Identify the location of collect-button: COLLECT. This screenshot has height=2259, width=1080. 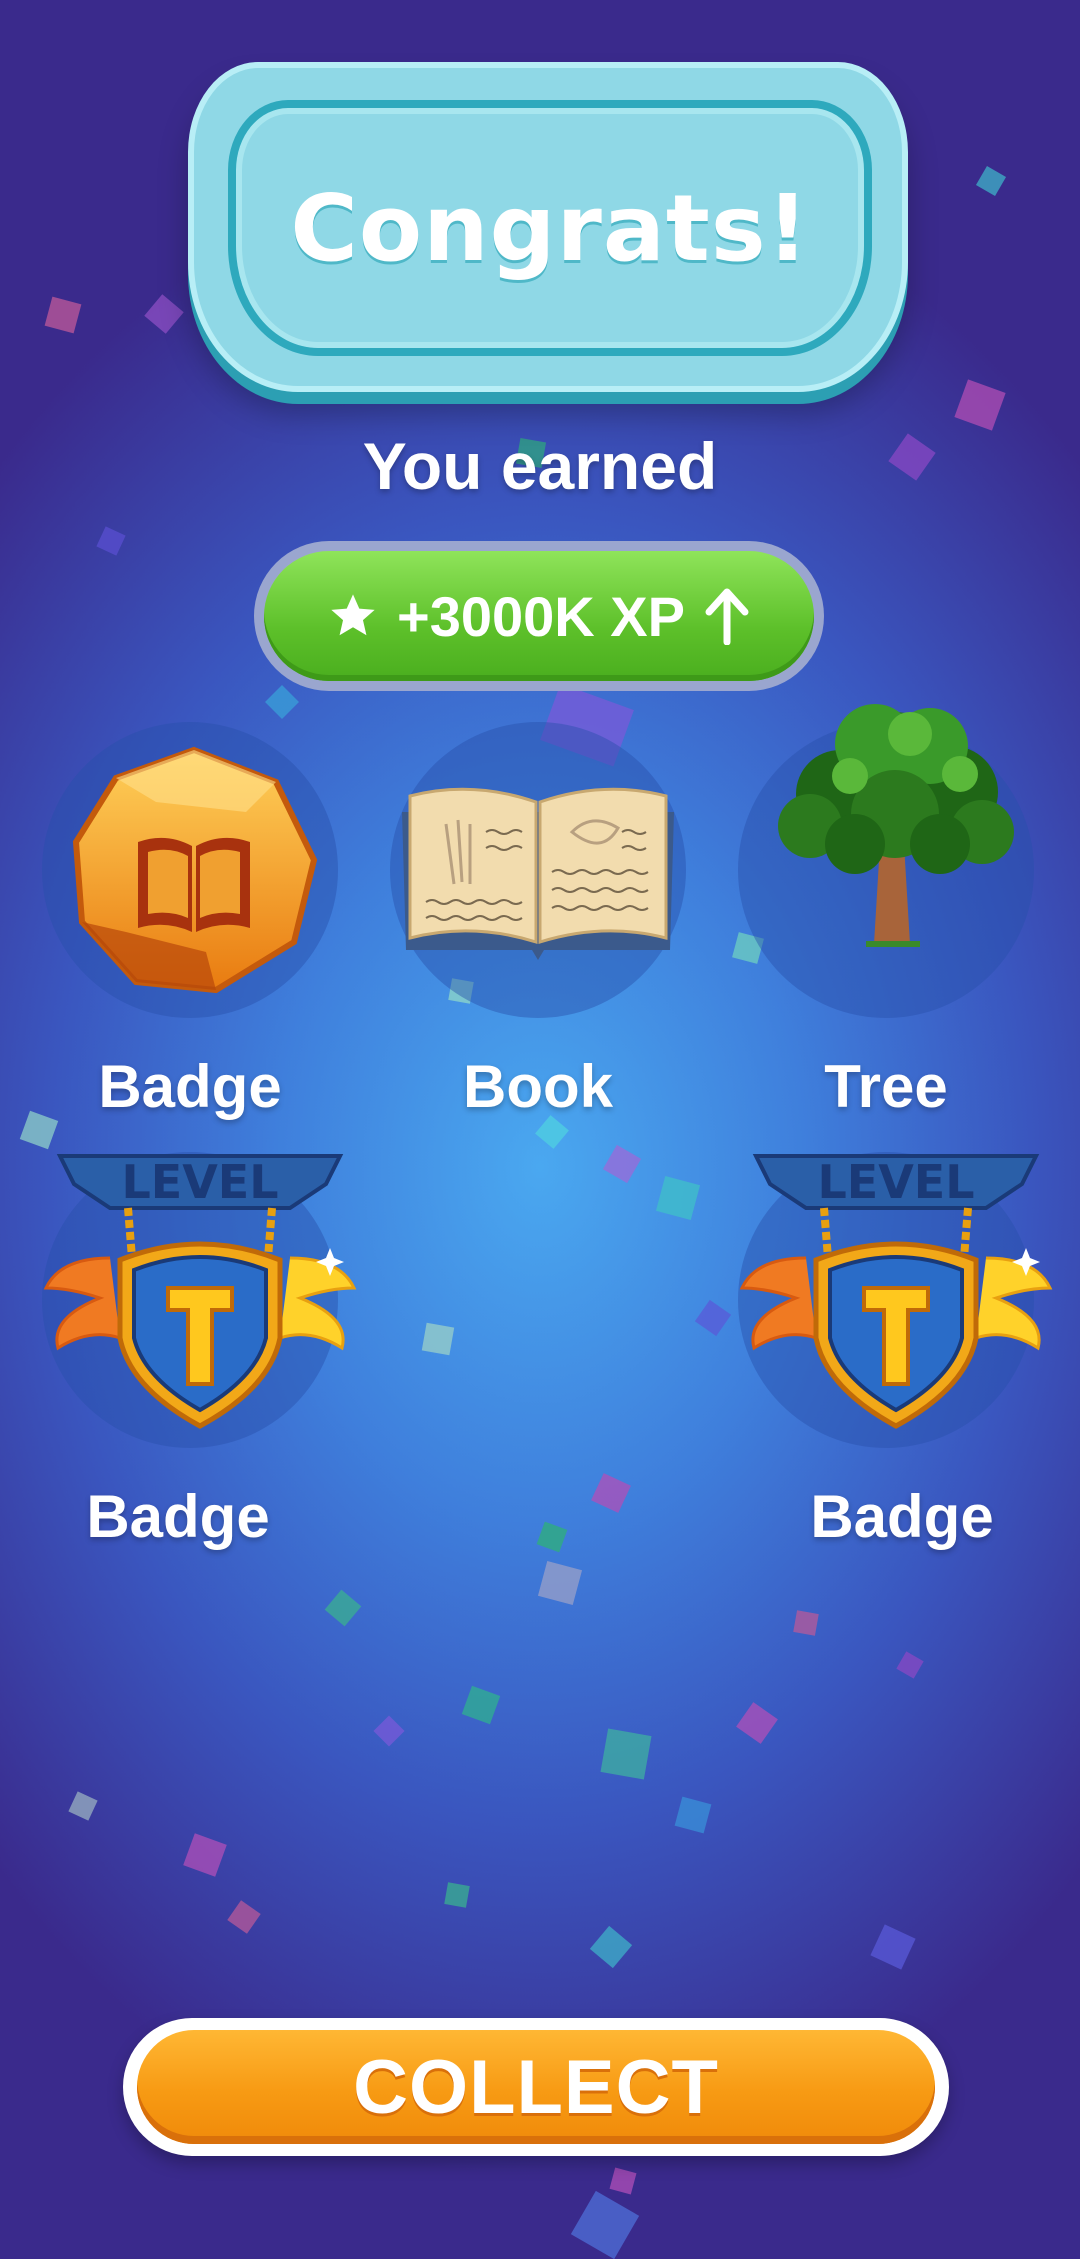
(536, 2087).